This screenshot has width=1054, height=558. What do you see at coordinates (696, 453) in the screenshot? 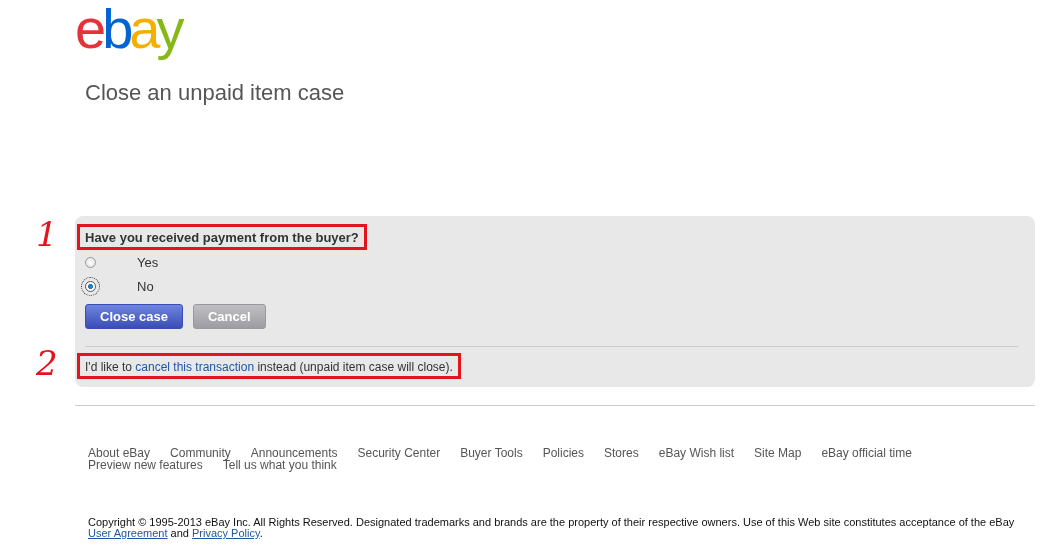
I see `footer-link: eBay Wish list` at bounding box center [696, 453].